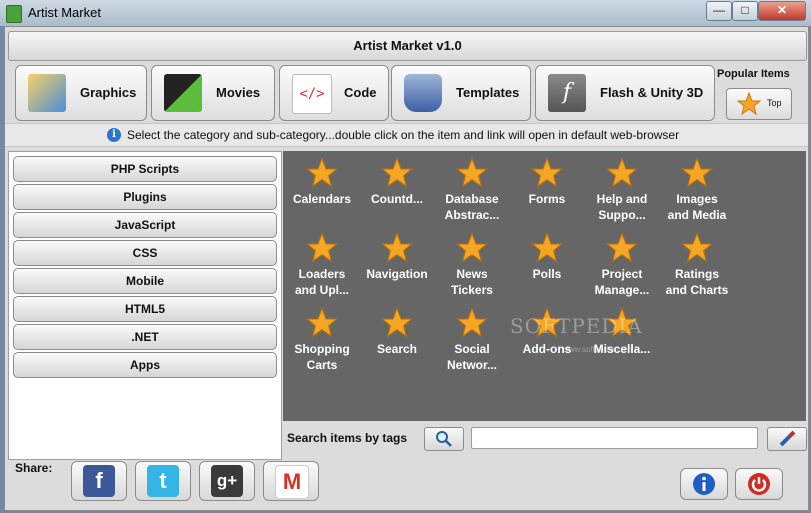 The width and height of the screenshot is (811, 513). Describe the element at coordinates (753, 74) in the screenshot. I see `popular-items-label: Popular Items` at that location.